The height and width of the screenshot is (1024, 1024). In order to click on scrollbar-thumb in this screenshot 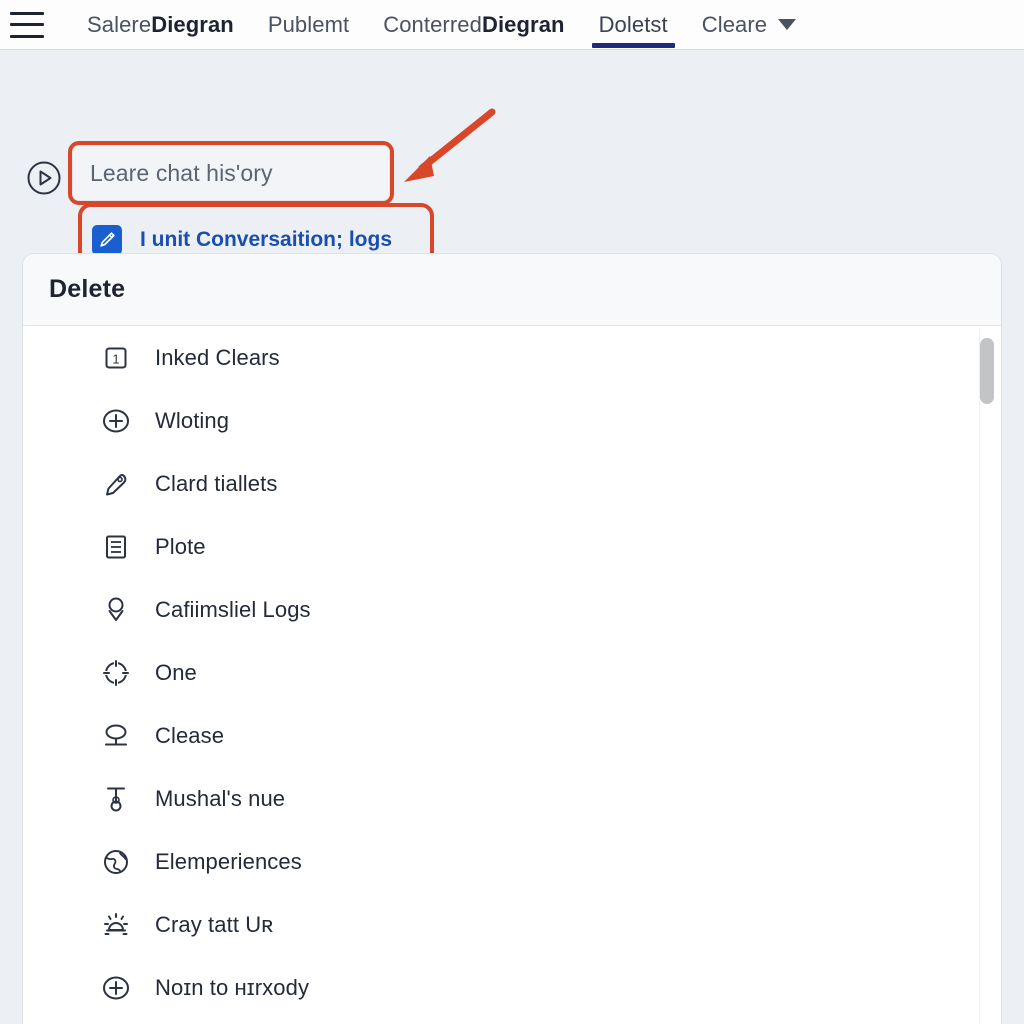, I will do `click(987, 371)`.